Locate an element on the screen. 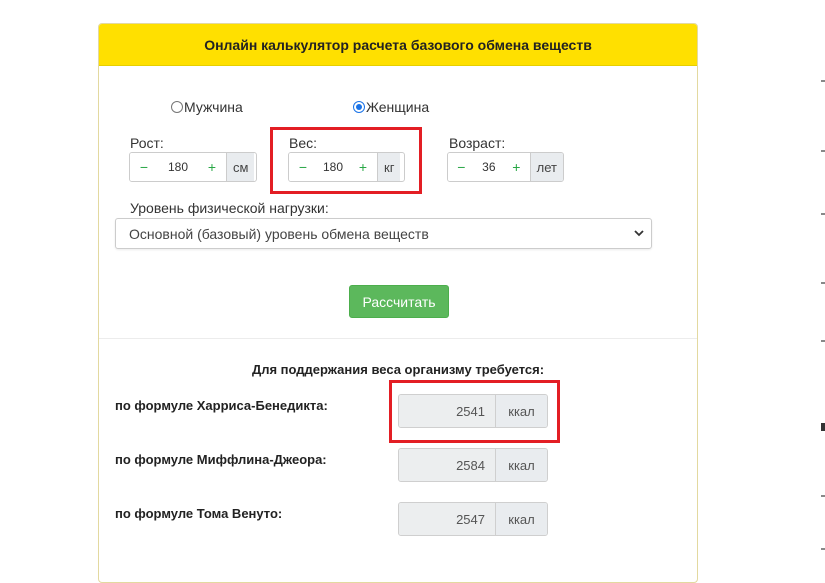  height-decrement-button: − is located at coordinates (144, 167).